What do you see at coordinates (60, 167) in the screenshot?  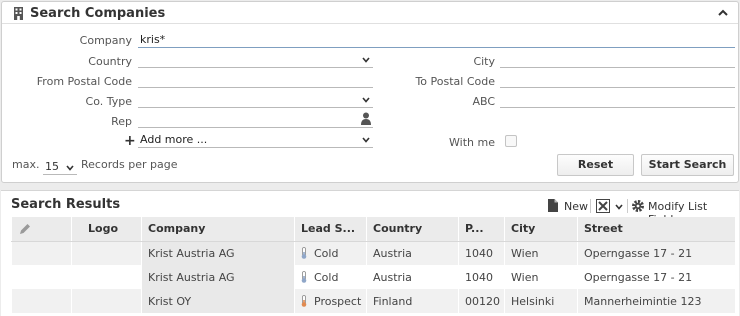 I see `max-records-select: 15` at bounding box center [60, 167].